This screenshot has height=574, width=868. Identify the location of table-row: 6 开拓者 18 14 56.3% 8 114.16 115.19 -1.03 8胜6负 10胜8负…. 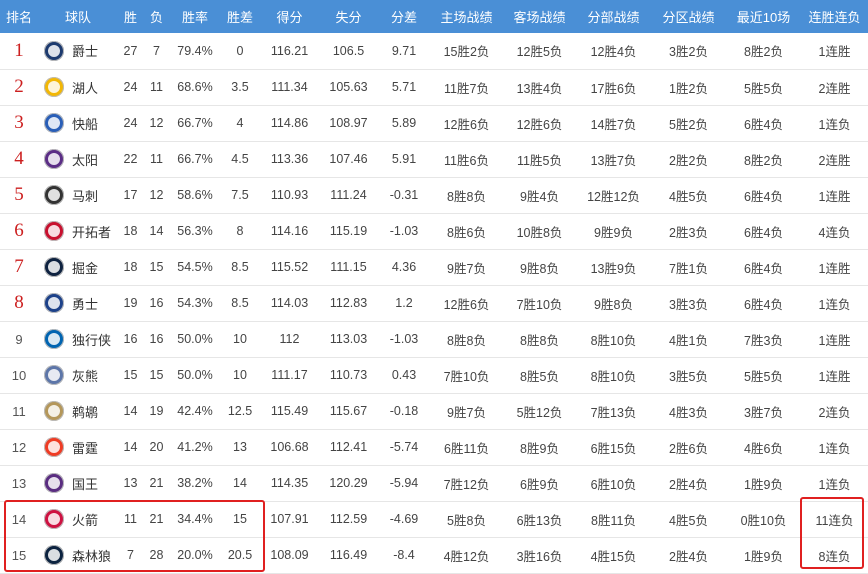
(434, 231).